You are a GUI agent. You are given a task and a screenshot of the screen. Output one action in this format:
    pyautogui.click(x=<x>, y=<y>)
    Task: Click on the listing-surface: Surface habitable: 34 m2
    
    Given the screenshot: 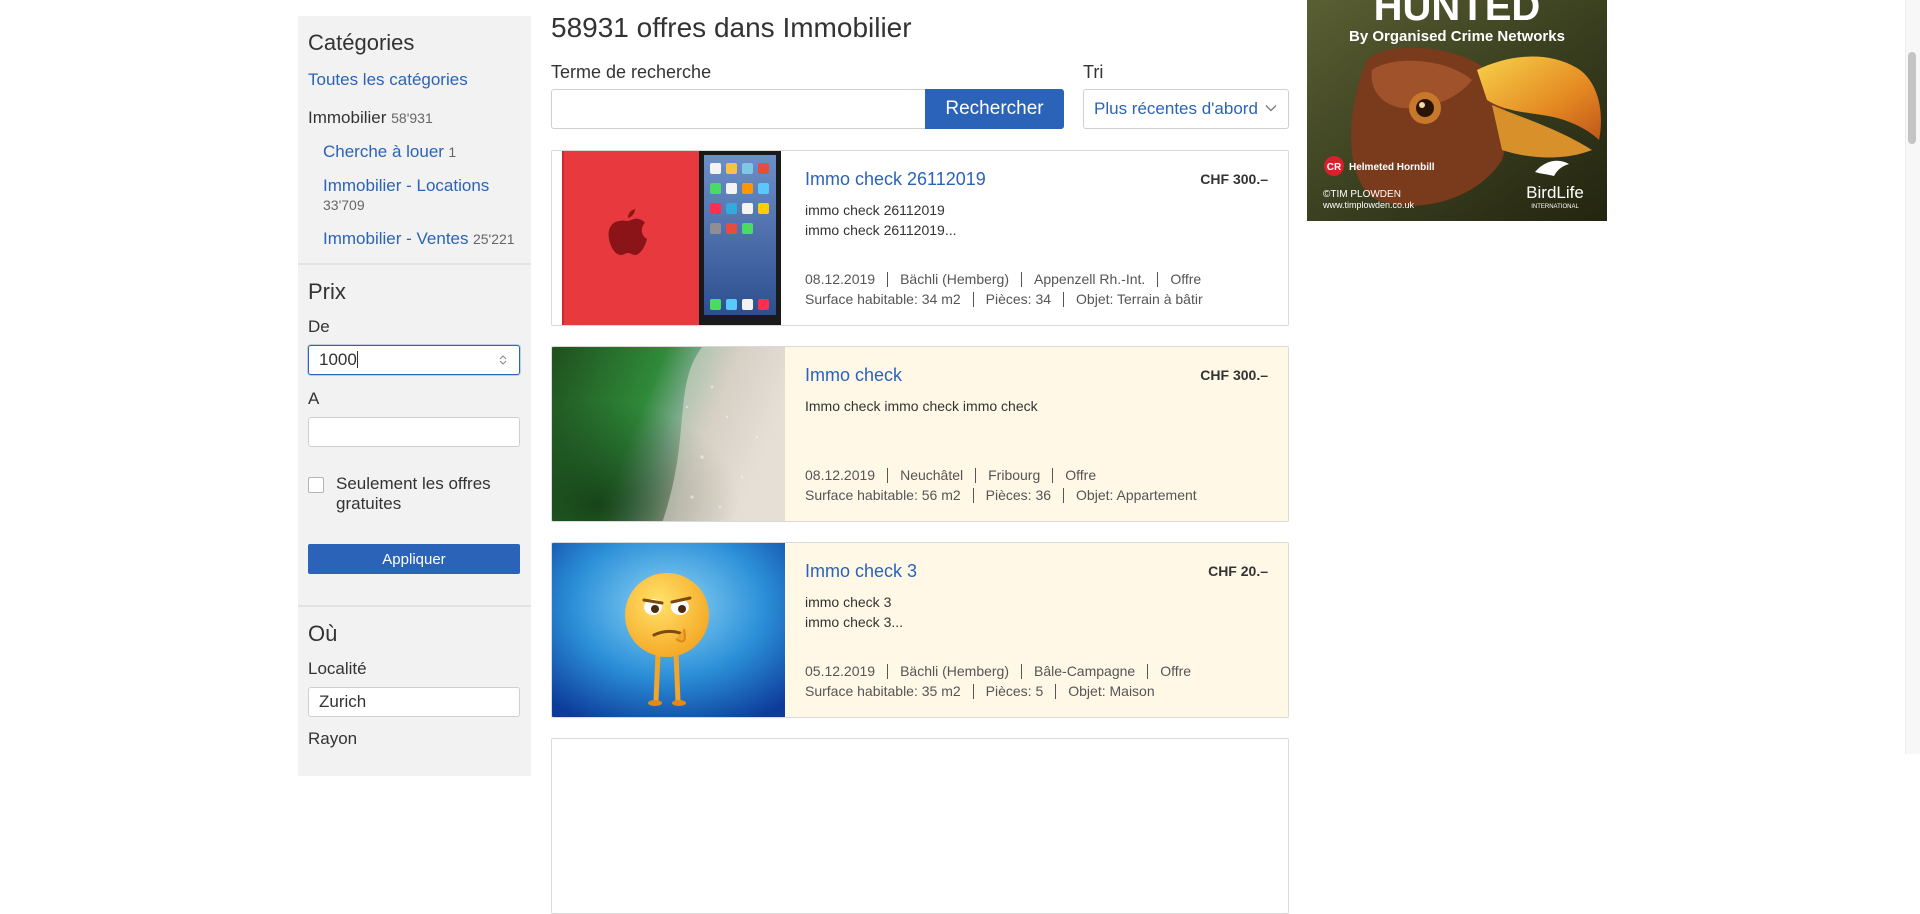 What is the action you would take?
    pyautogui.click(x=883, y=299)
    